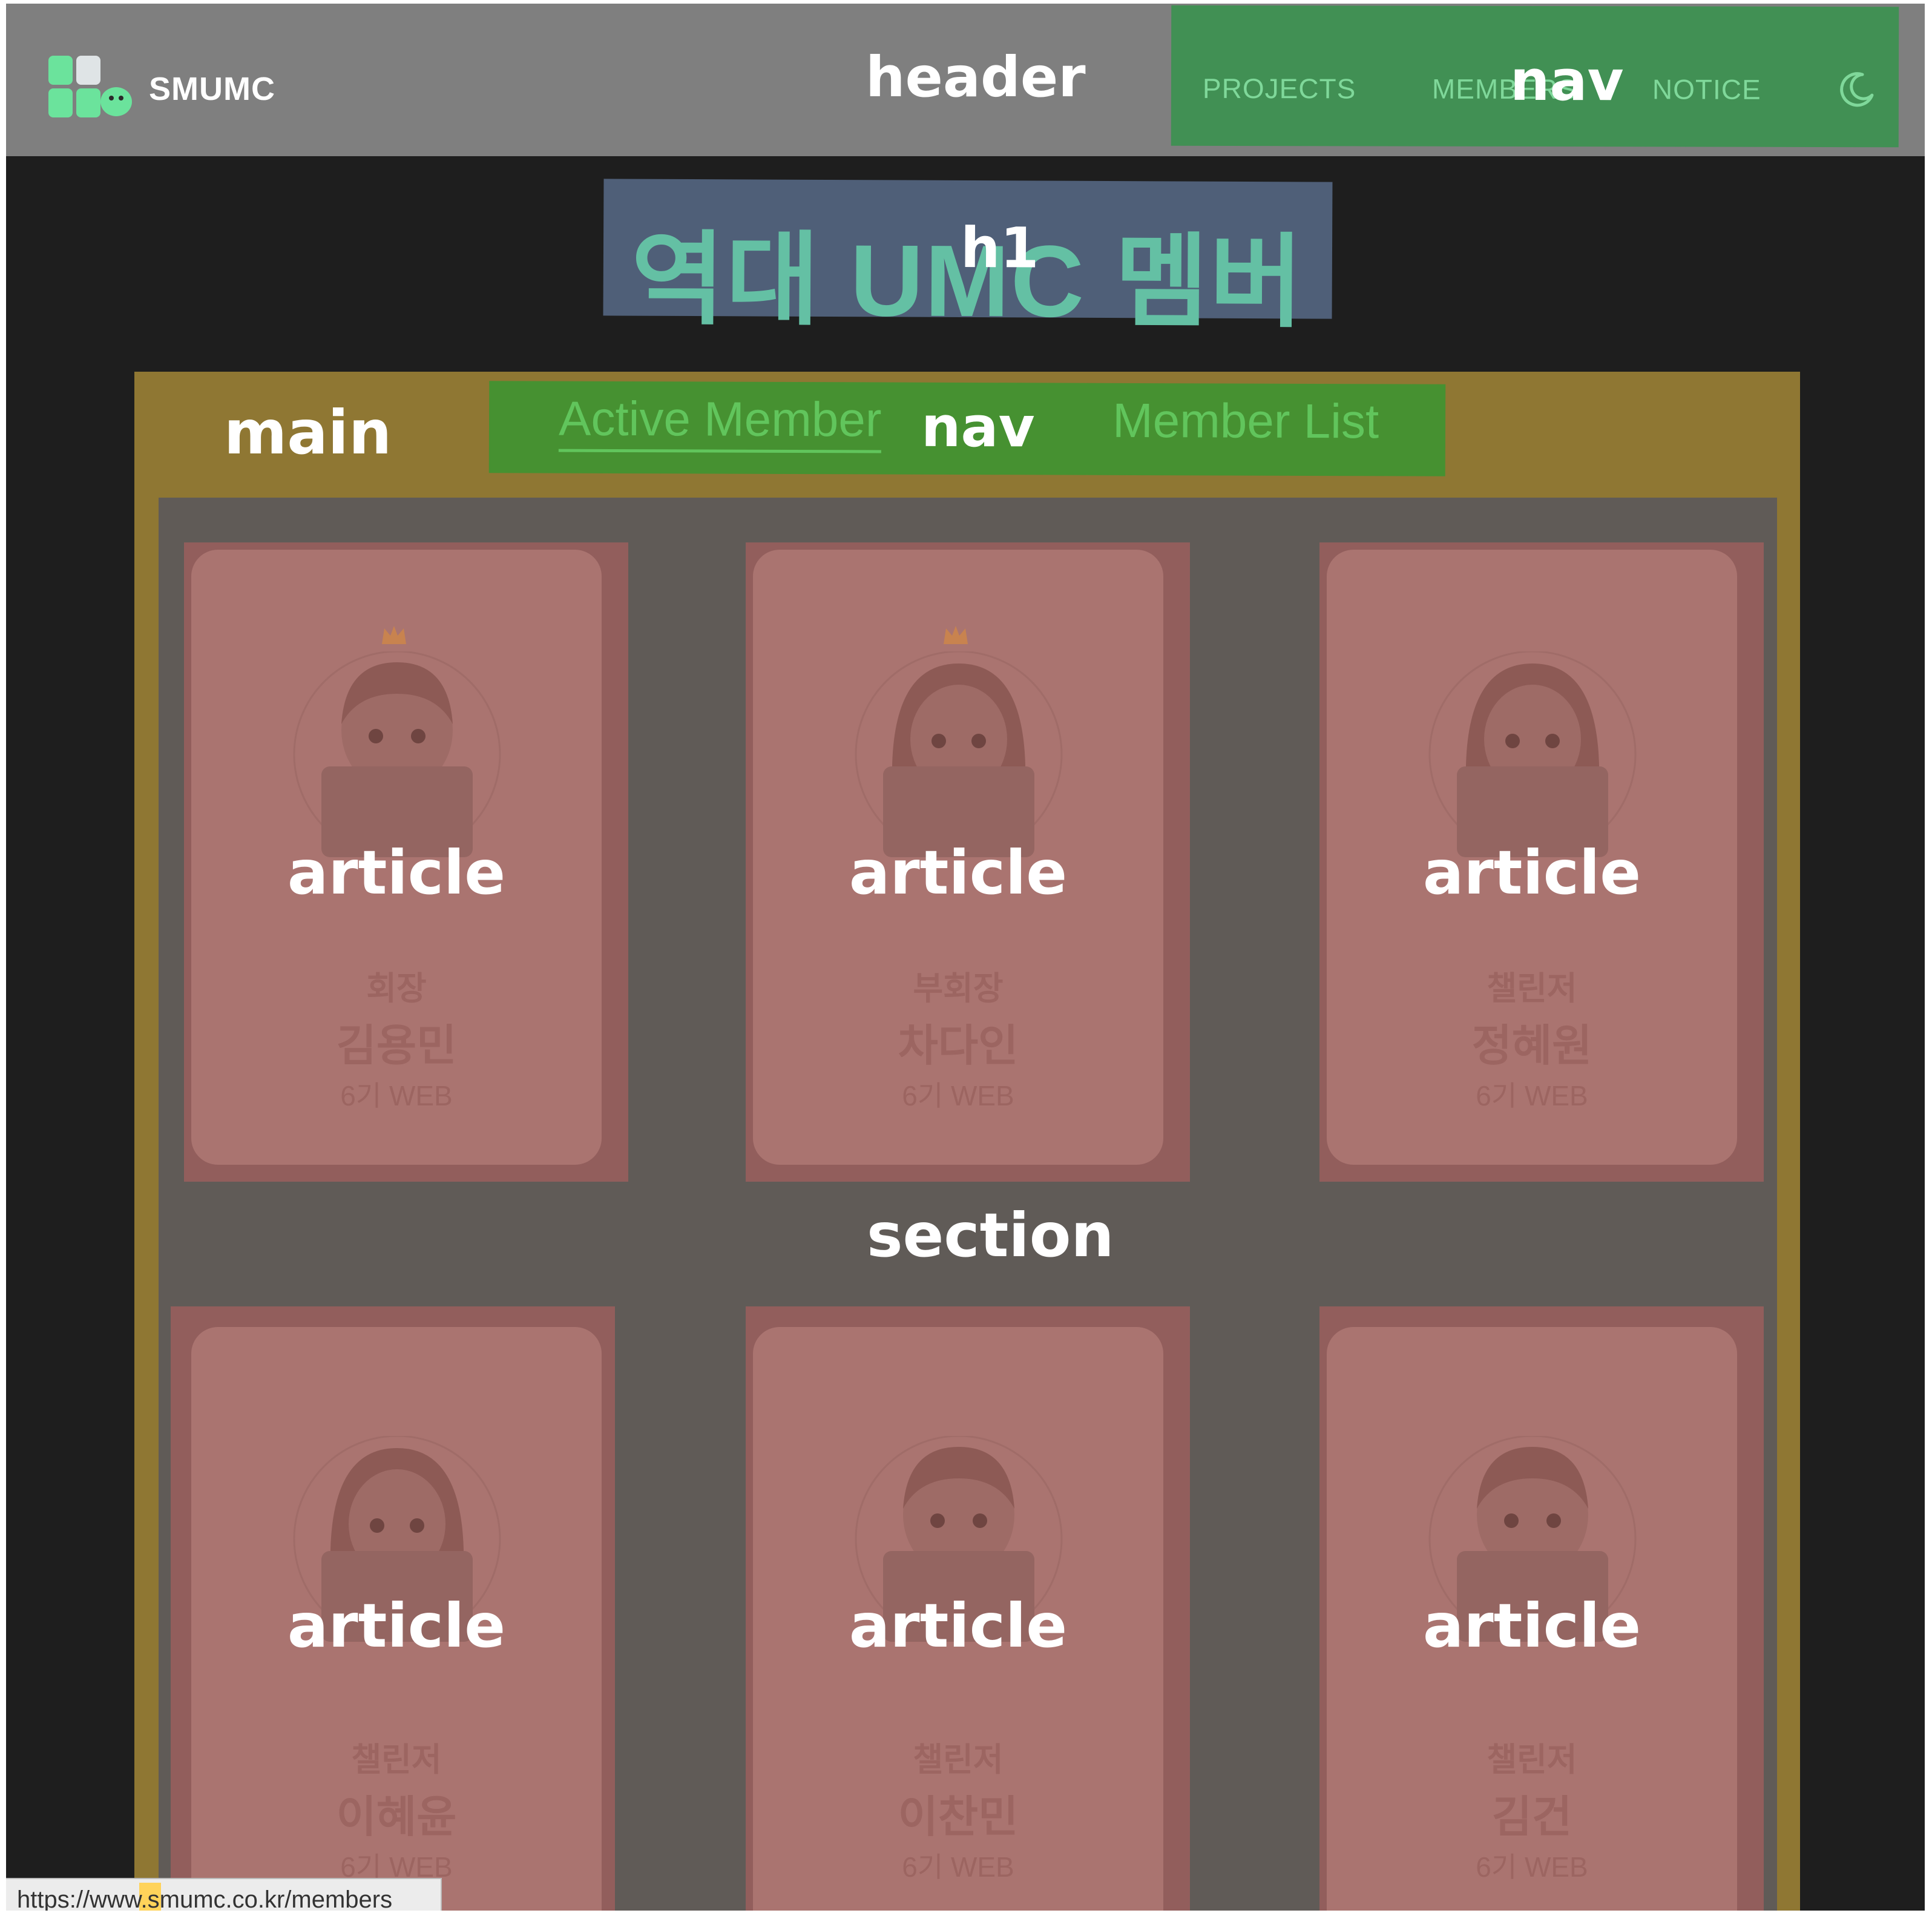 The width and height of the screenshot is (1932, 1913). I want to click on site-header: SMUMC header PROJECTS MEMBERS NOTICE nav, so click(965, 80).